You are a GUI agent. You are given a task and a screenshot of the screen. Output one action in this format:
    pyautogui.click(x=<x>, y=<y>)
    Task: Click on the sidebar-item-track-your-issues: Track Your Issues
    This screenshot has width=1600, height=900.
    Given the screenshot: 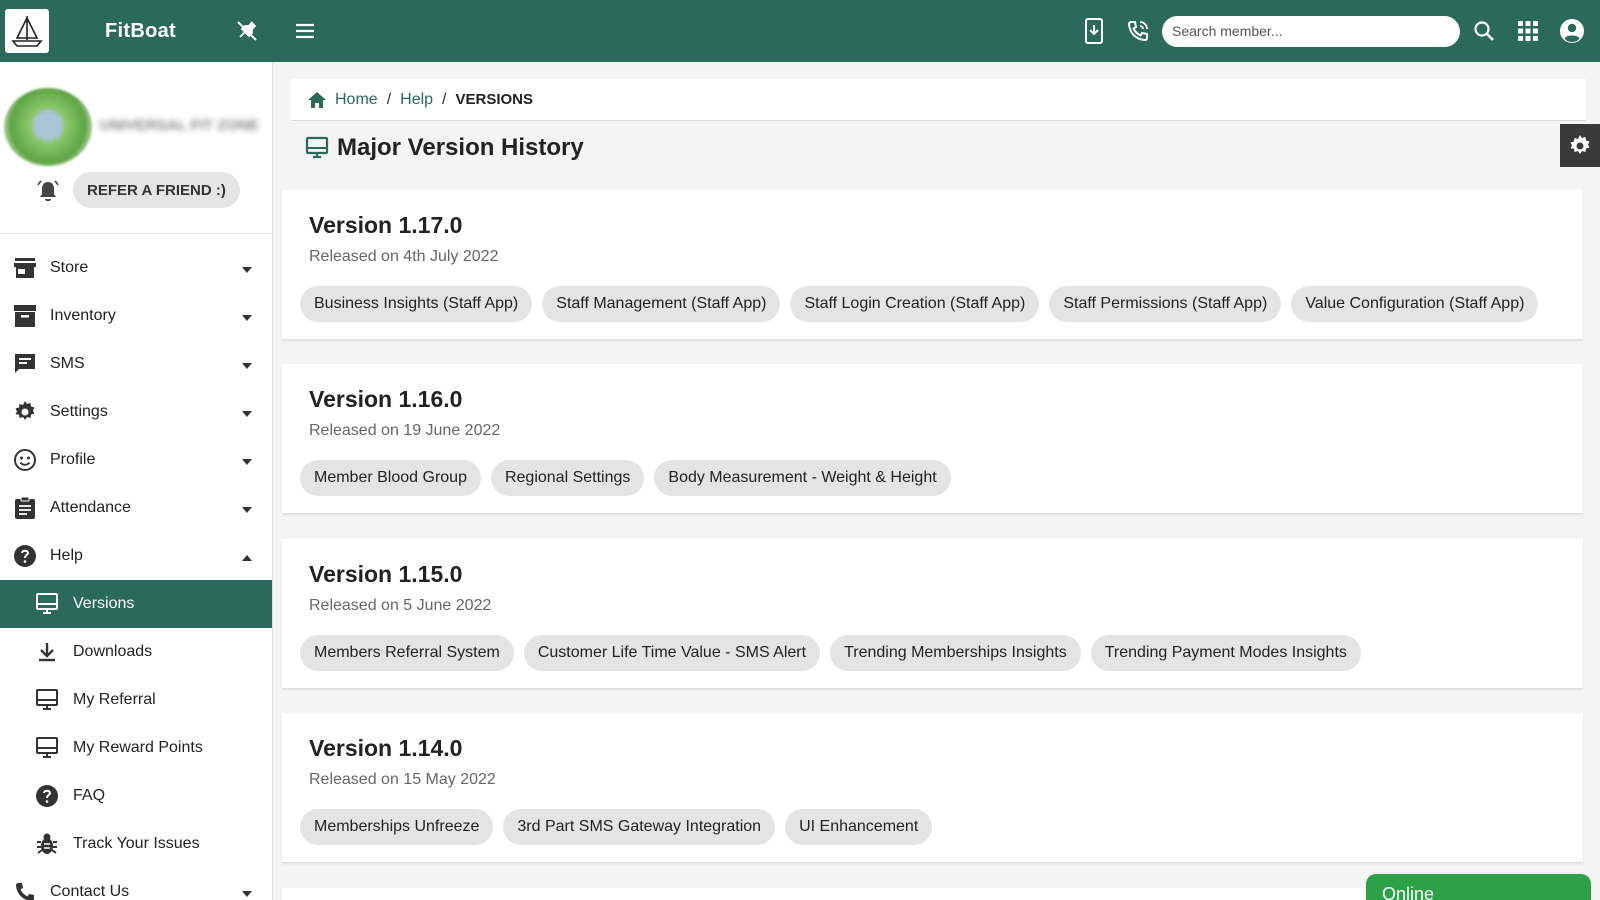 What is the action you would take?
    pyautogui.click(x=136, y=844)
    